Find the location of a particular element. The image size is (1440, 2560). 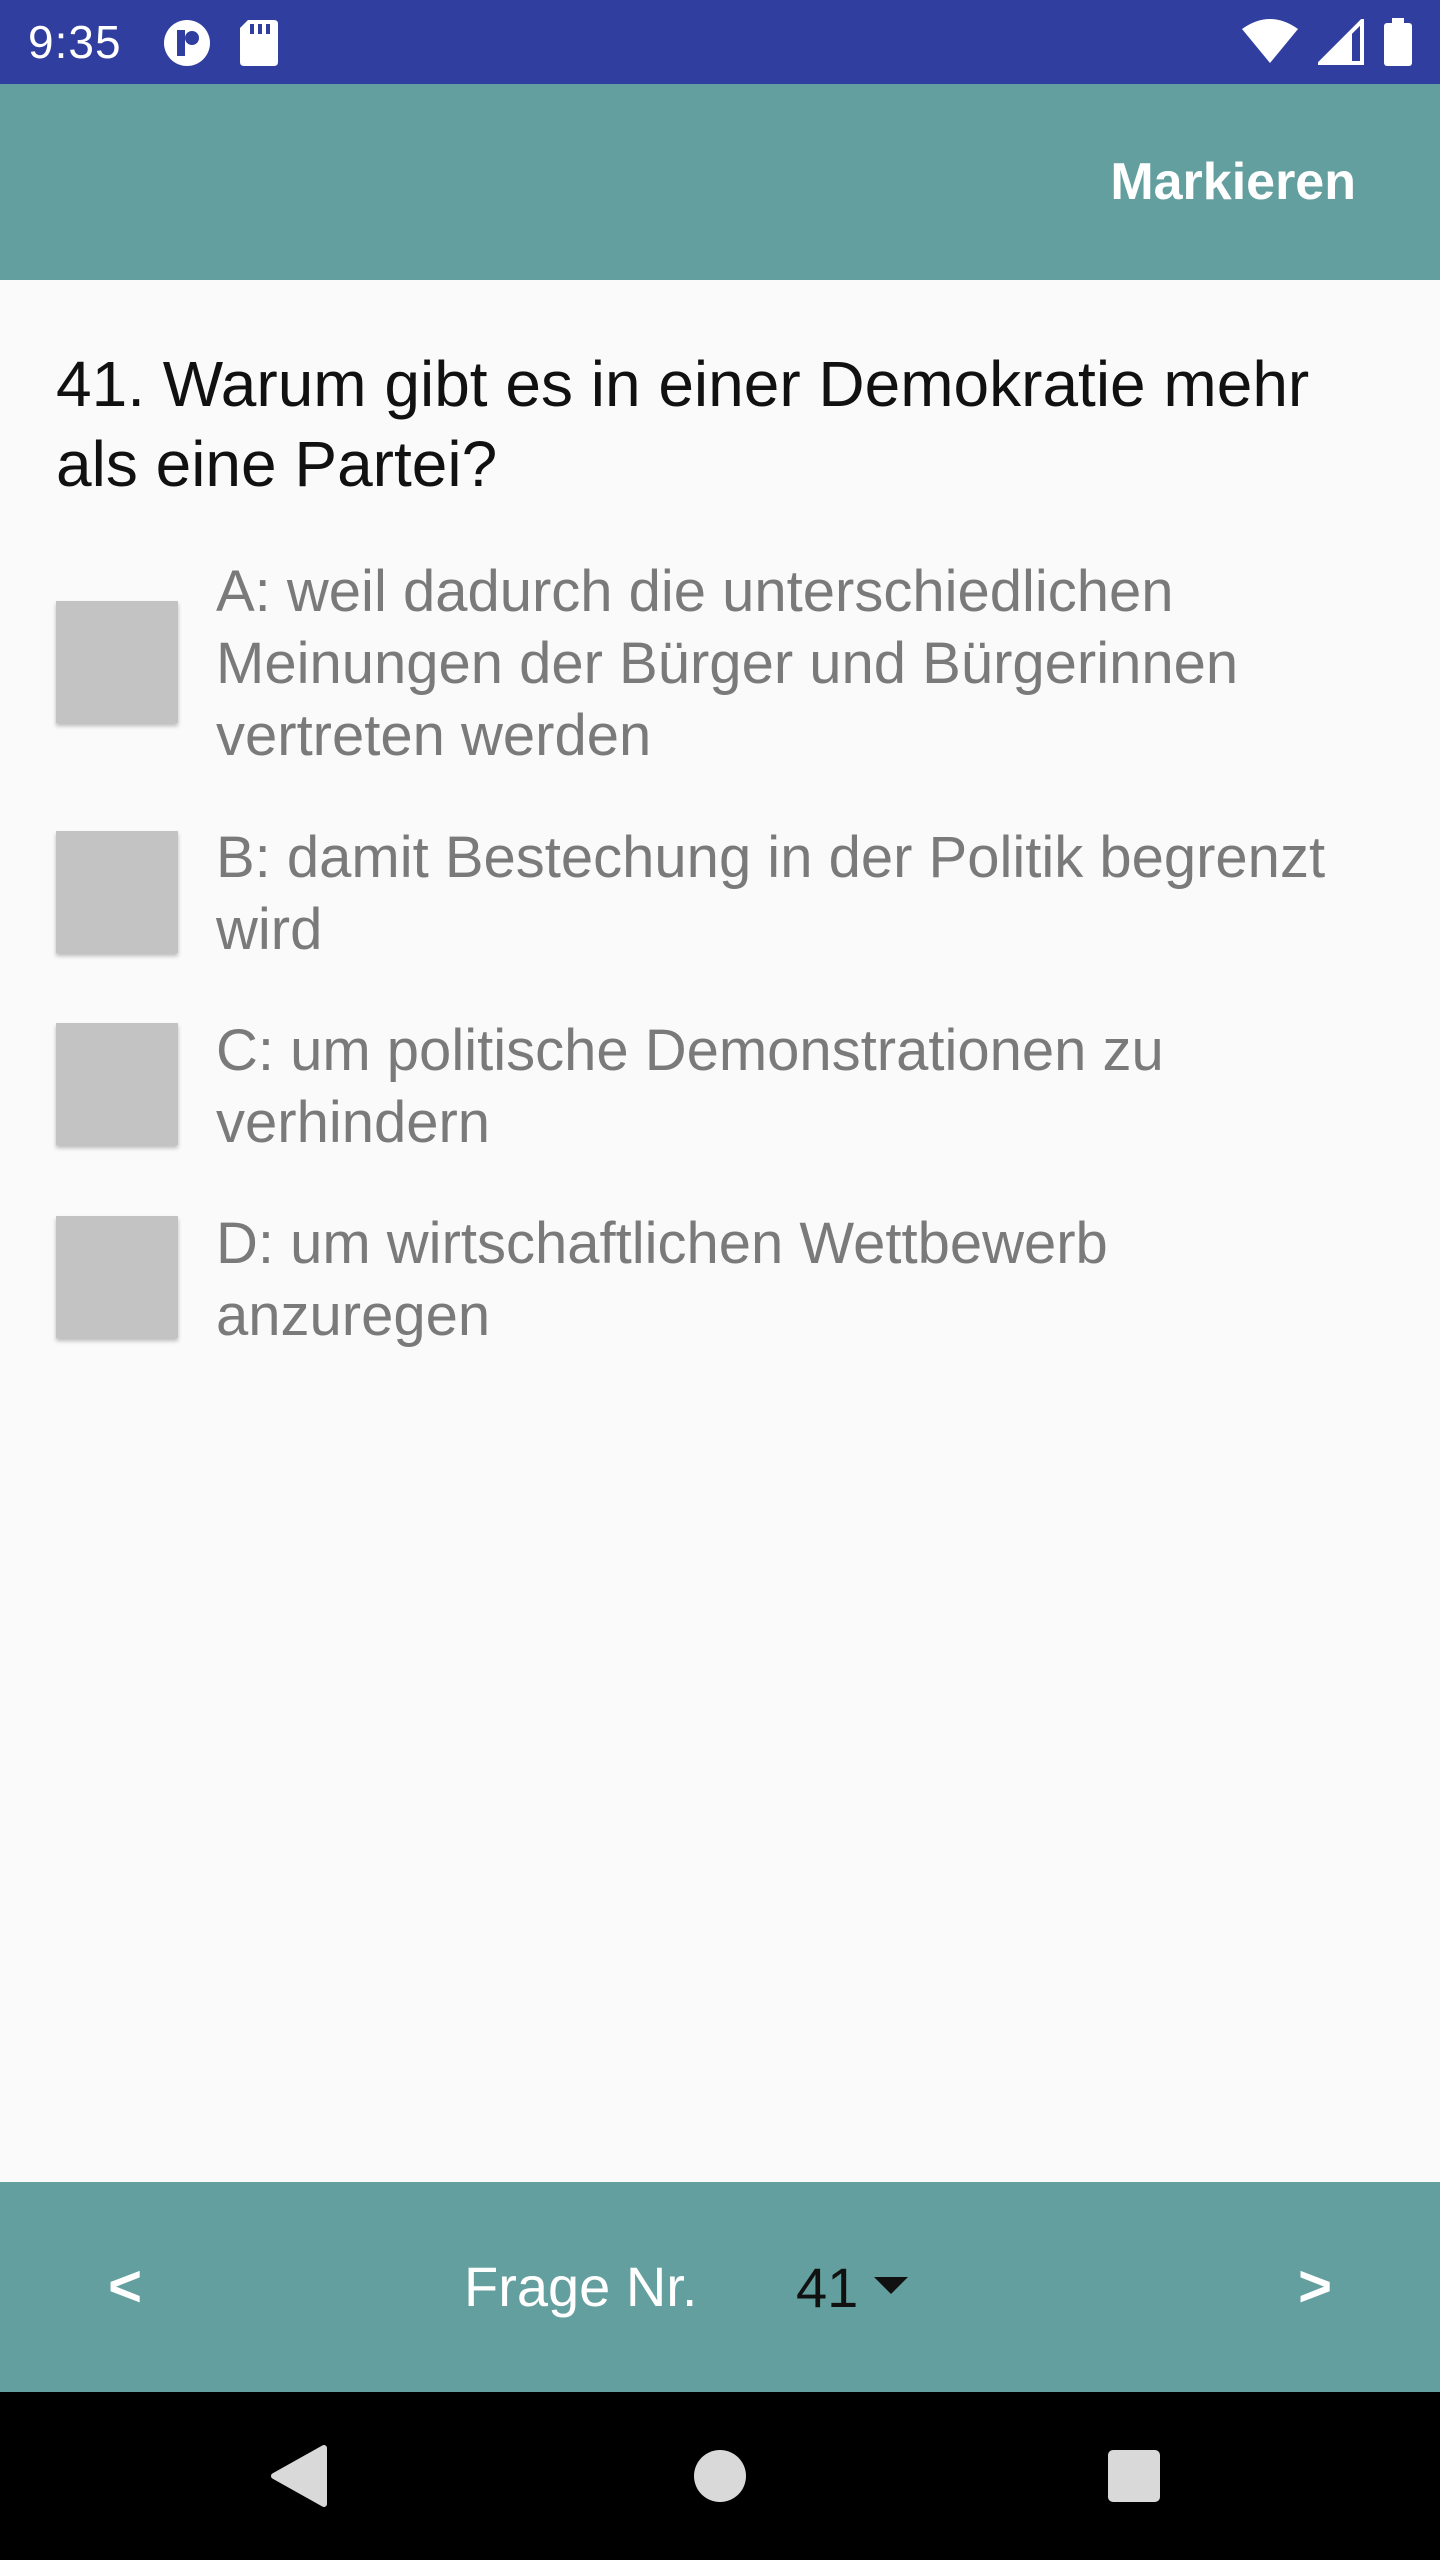

sd-card-icon is located at coordinates (259, 45).